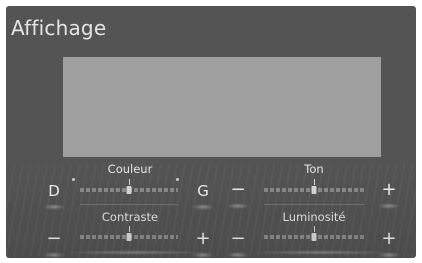 The image size is (422, 263). What do you see at coordinates (177, 179) in the screenshot?
I see `couleur-right-dot` at bounding box center [177, 179].